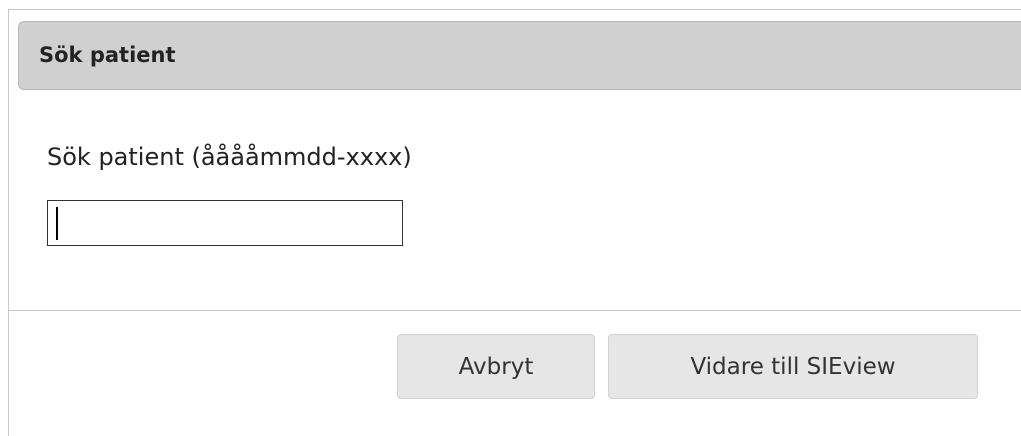 The height and width of the screenshot is (436, 1021). Describe the element at coordinates (496, 366) in the screenshot. I see `cancel-button: Avbryt` at that location.